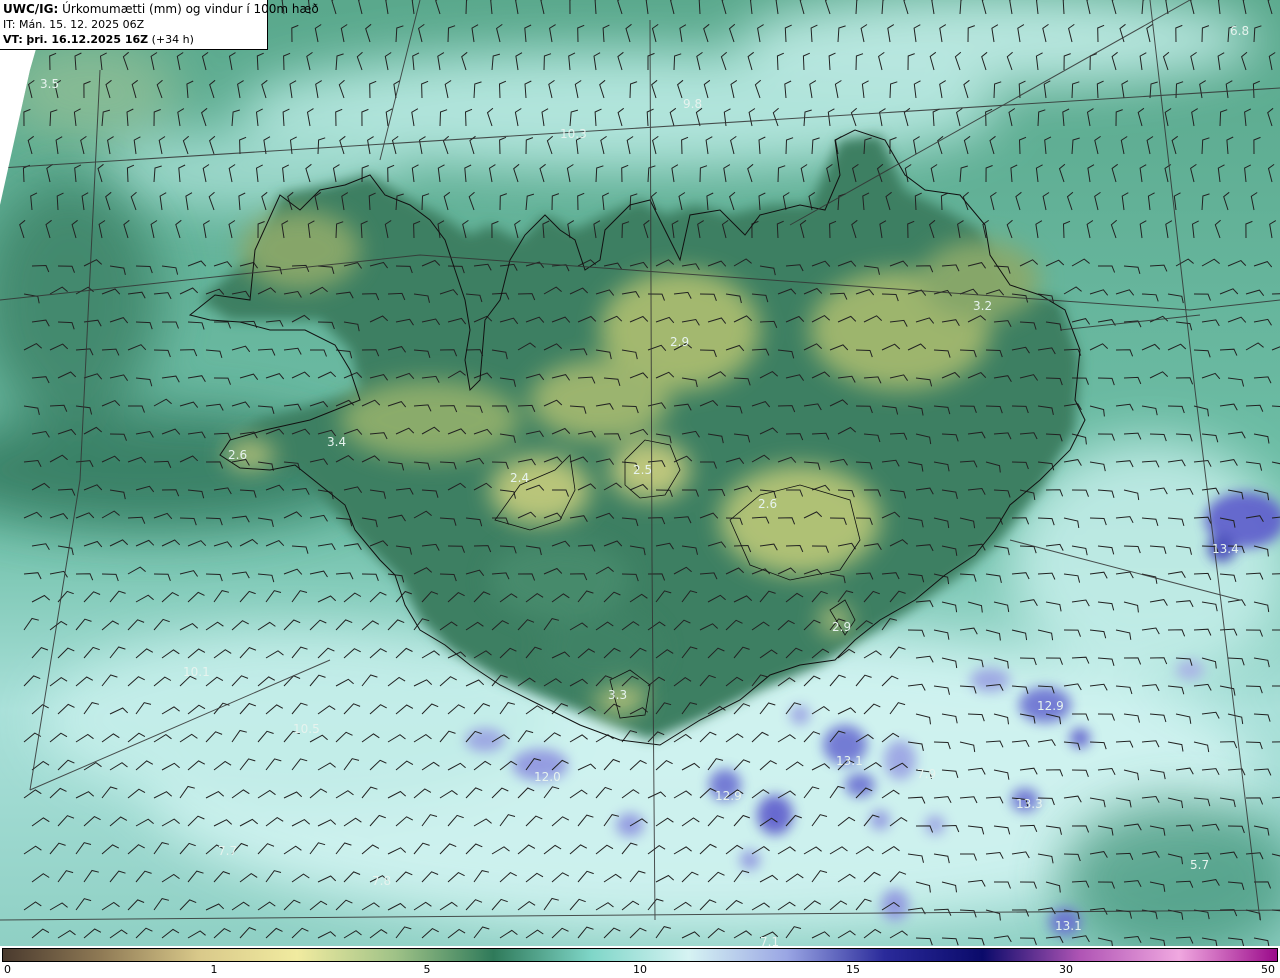 The image size is (1280, 978). I want to click on map-label: 13.4, so click(1225, 549).